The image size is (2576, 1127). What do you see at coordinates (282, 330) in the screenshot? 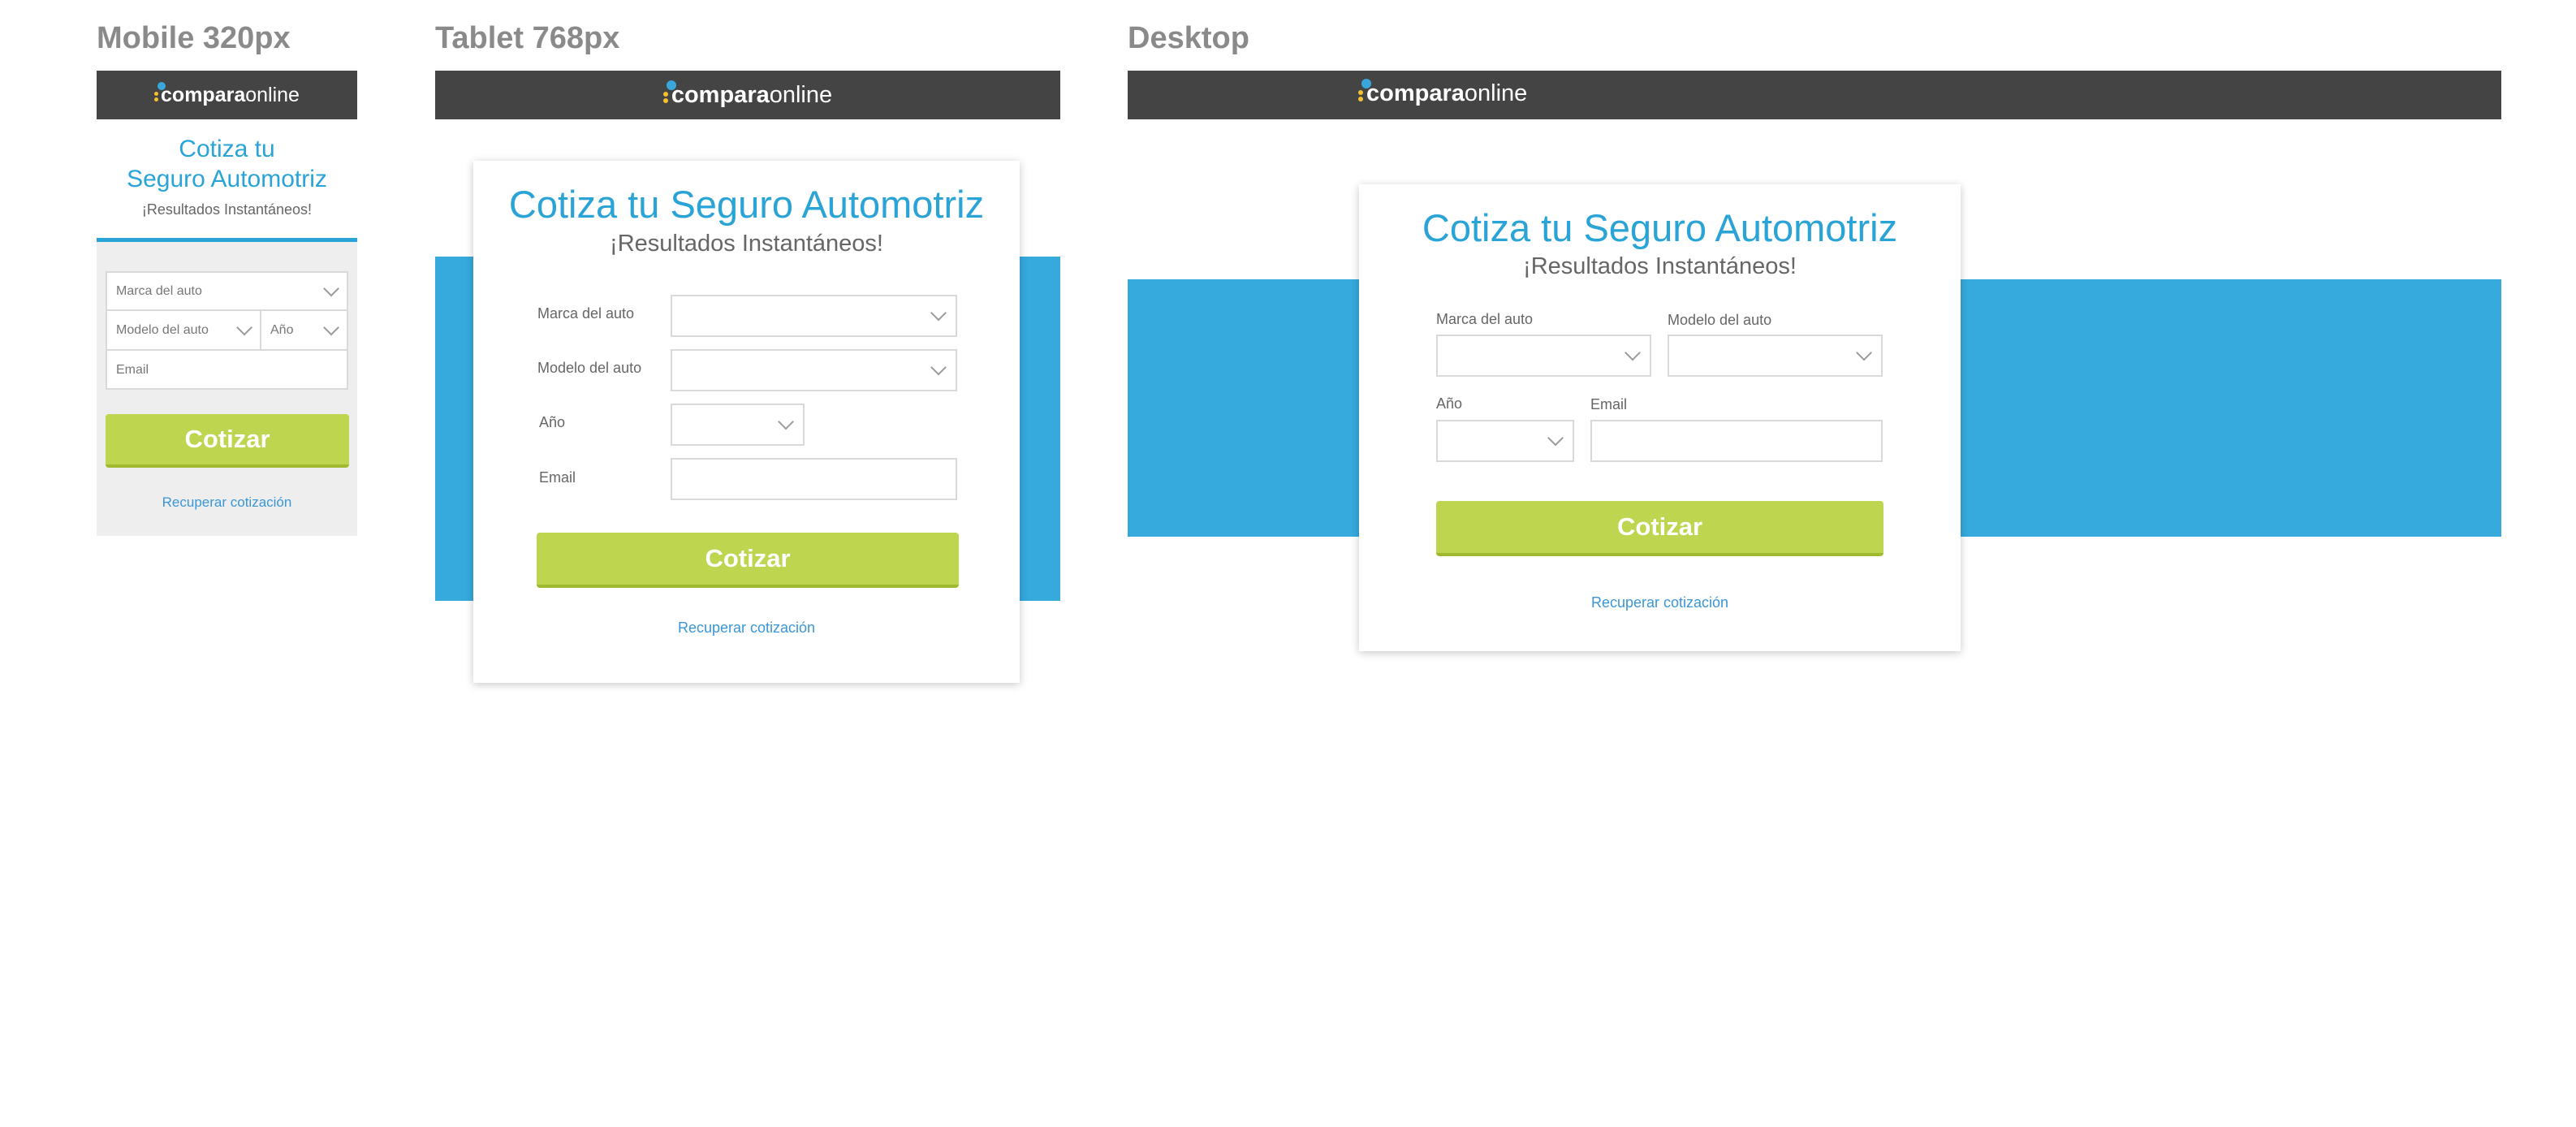
I see `mobile-year-placeholder: Año` at bounding box center [282, 330].